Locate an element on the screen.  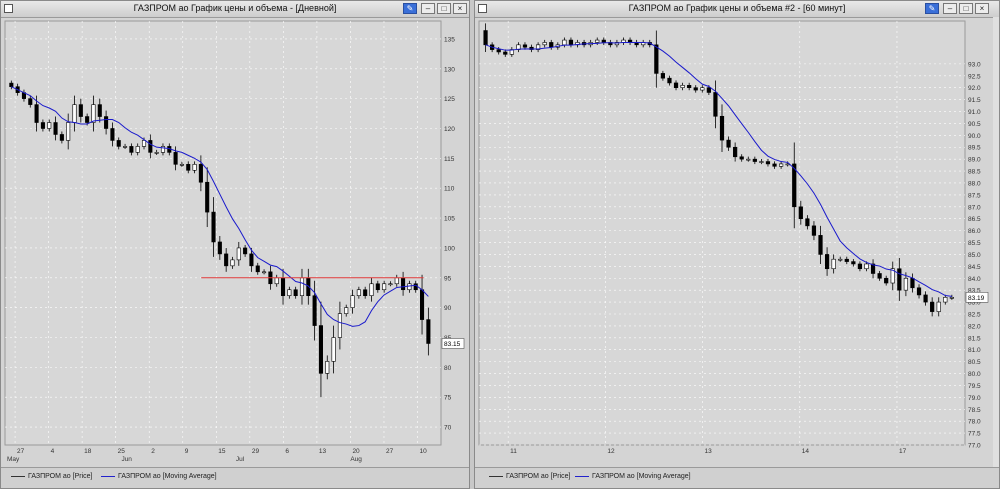
y-tick-label: 95 is located at coordinates (448, 278).